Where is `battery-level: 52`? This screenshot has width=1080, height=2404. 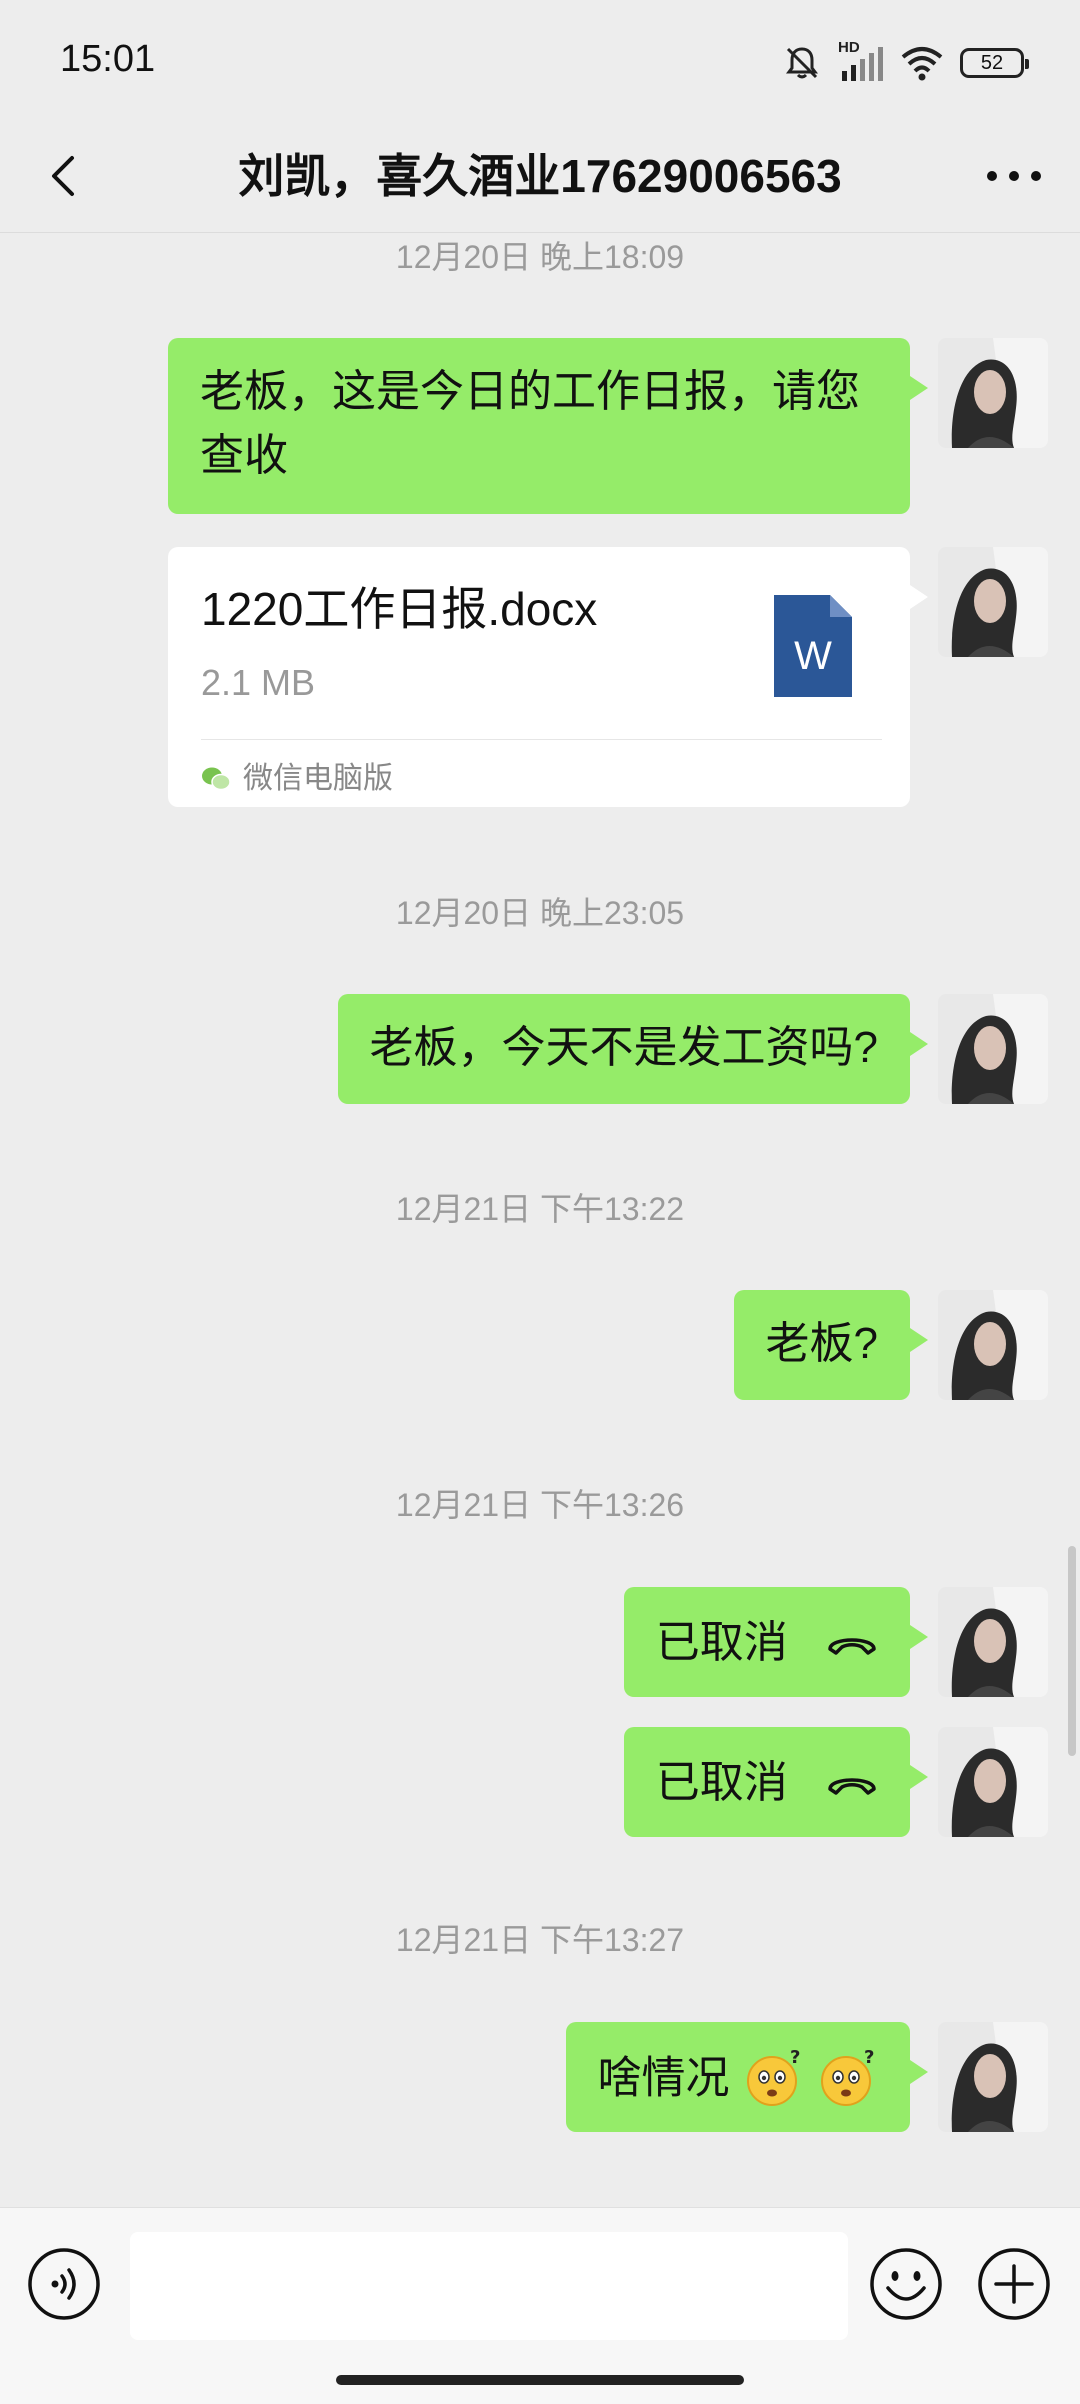 battery-level: 52 is located at coordinates (992, 62).